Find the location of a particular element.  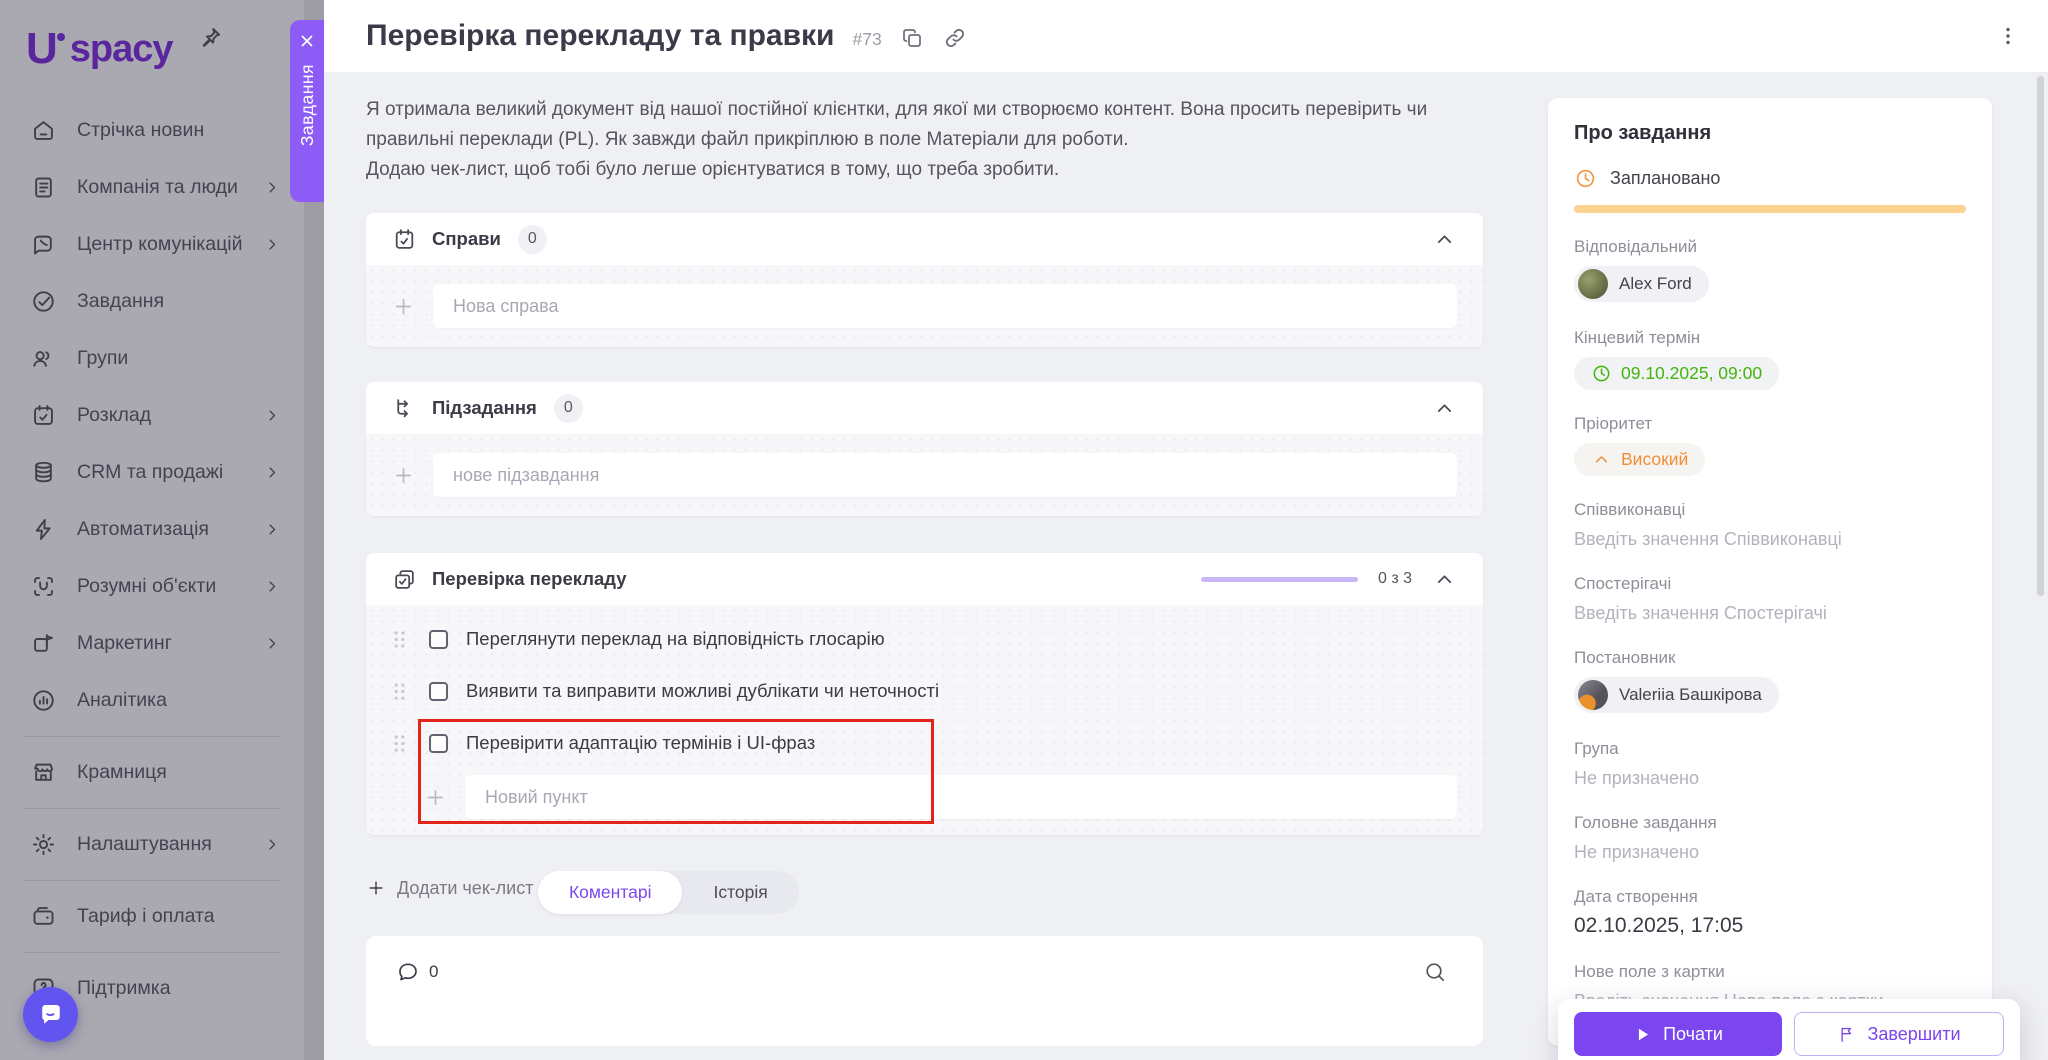

activity-tabs: Коментарі Історія is located at coordinates (668, 892).